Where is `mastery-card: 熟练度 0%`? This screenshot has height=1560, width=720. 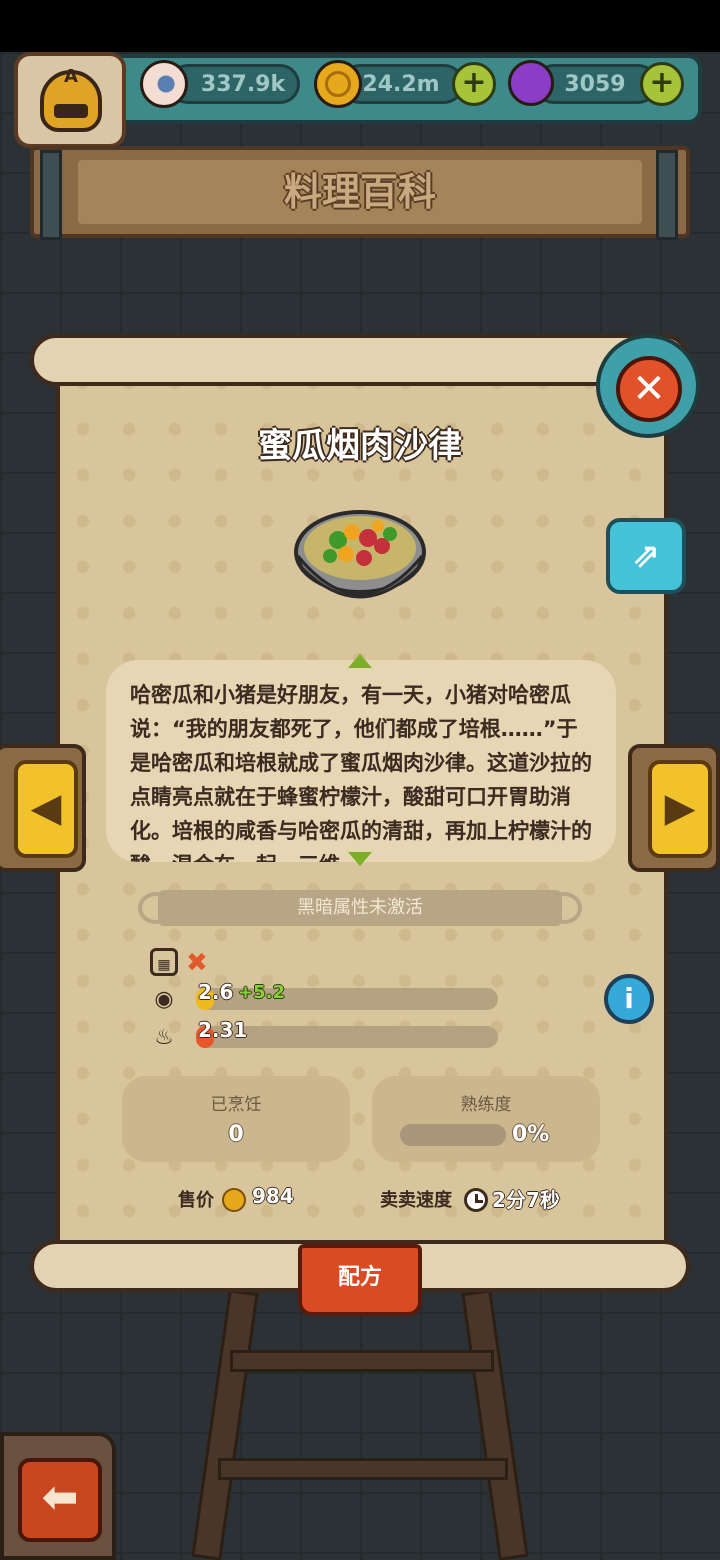 mastery-card: 熟练度 0% is located at coordinates (486, 1119).